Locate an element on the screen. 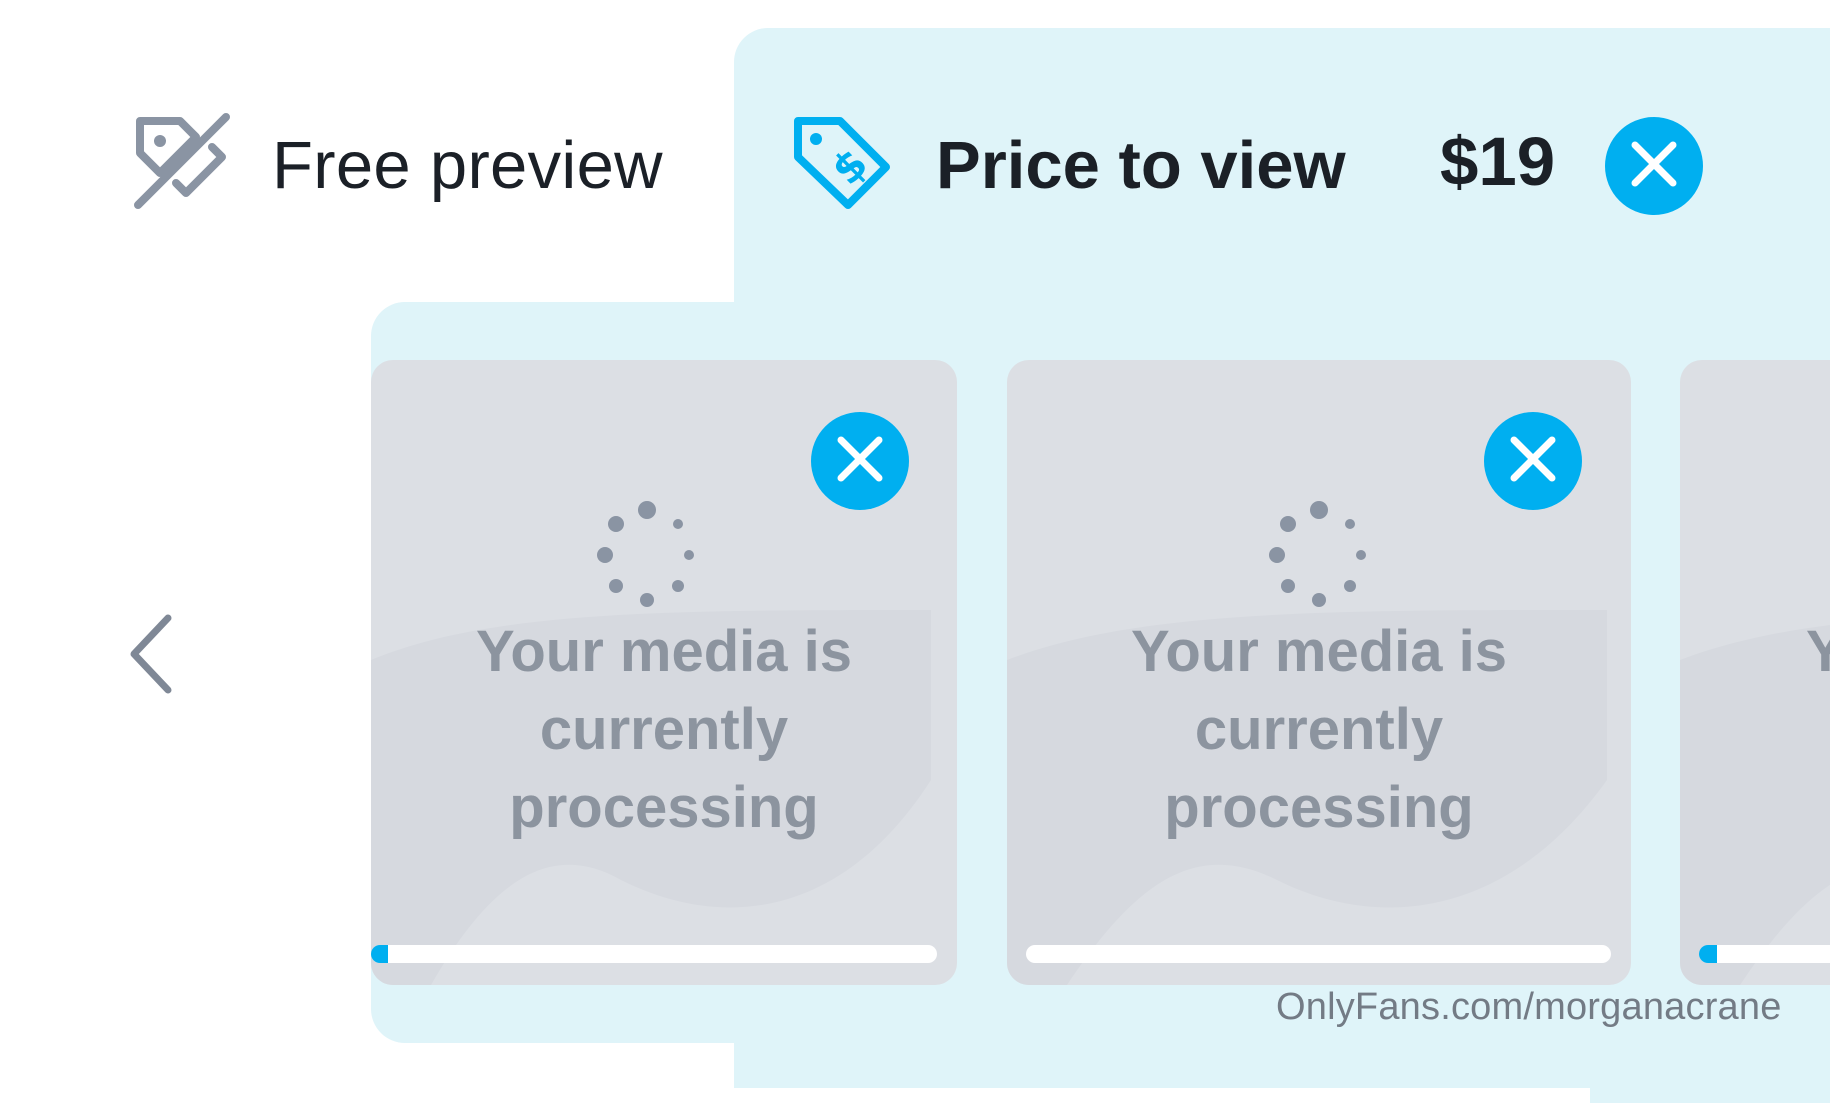  tag-off-icon is located at coordinates (182, 165).